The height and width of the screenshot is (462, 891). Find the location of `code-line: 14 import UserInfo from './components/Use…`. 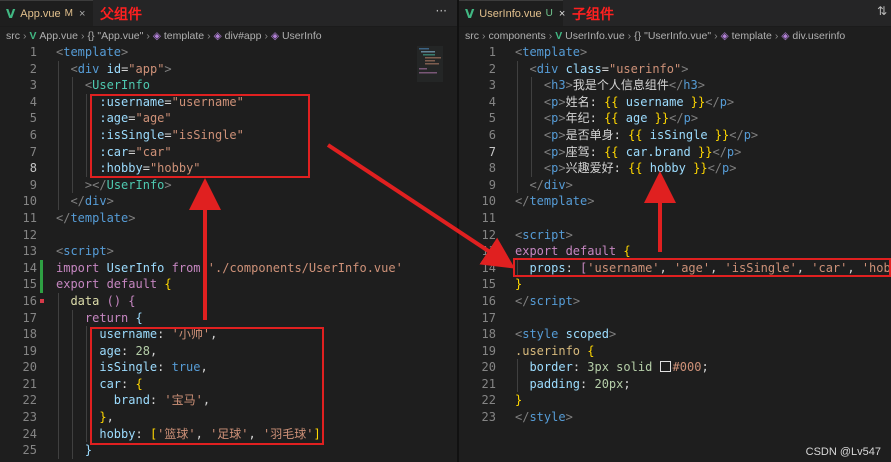

code-line: 14 import UserInfo from './components/Use… is located at coordinates (212, 268).